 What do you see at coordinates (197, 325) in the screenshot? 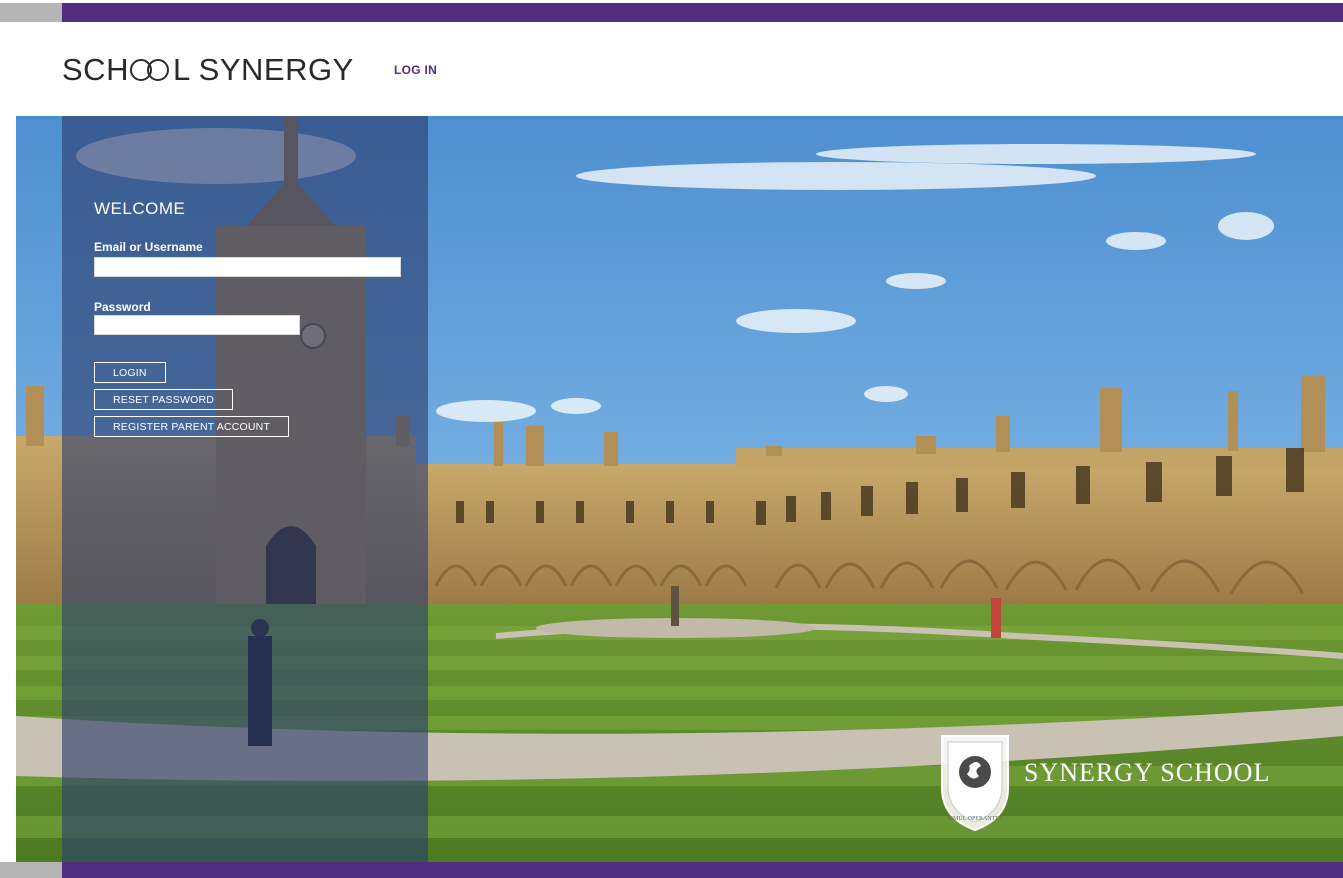
I see `password-field` at bounding box center [197, 325].